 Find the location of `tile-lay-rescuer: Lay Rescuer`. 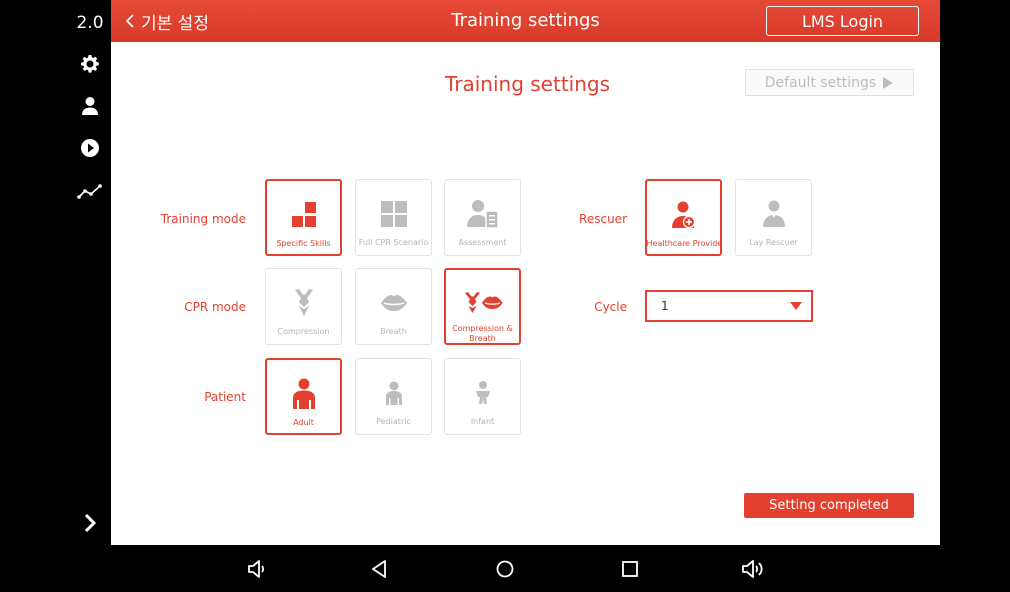

tile-lay-rescuer: Lay Rescuer is located at coordinates (773, 217).